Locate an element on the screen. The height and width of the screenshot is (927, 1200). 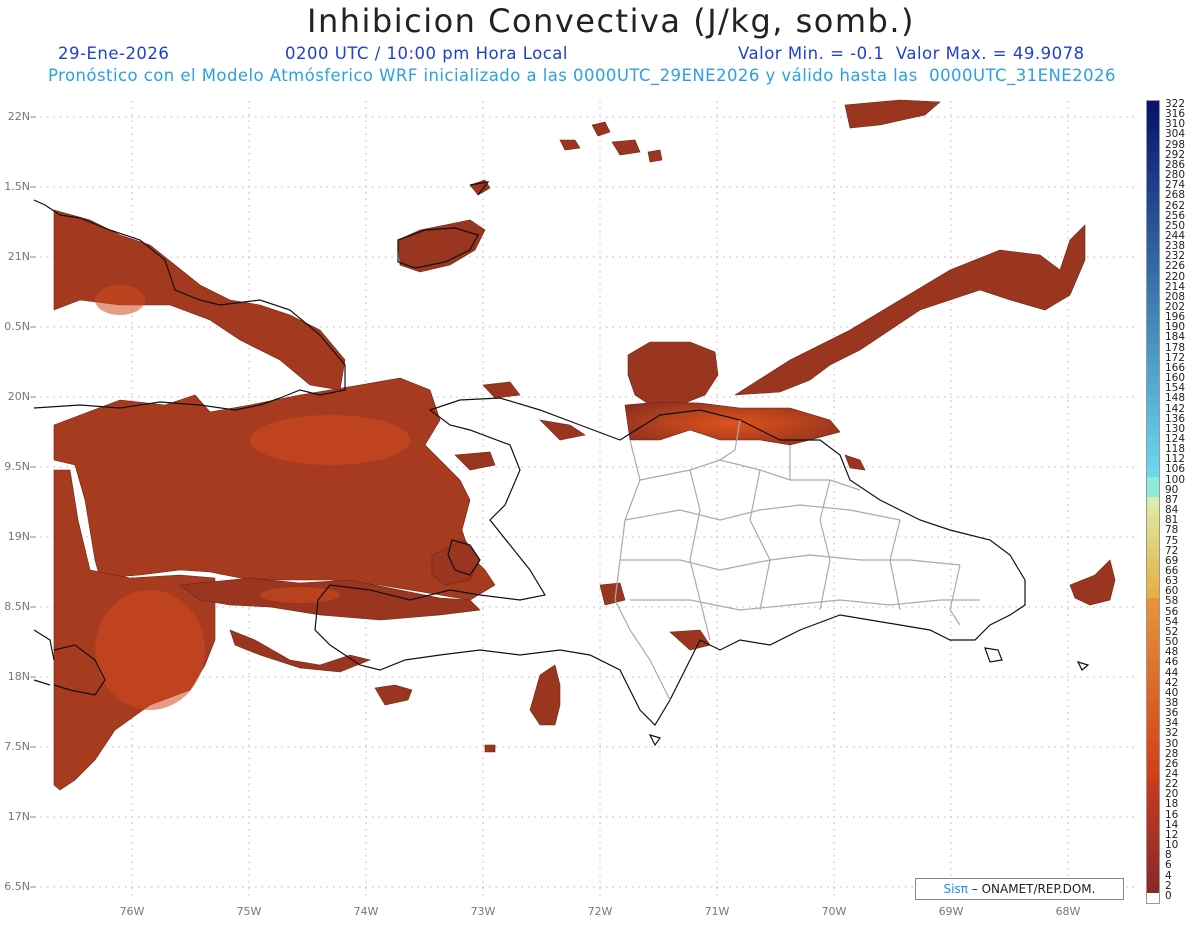
minmax-label: Valor Min. = -0.1 Valor Max. = 49.9078 is located at coordinates (911, 53).